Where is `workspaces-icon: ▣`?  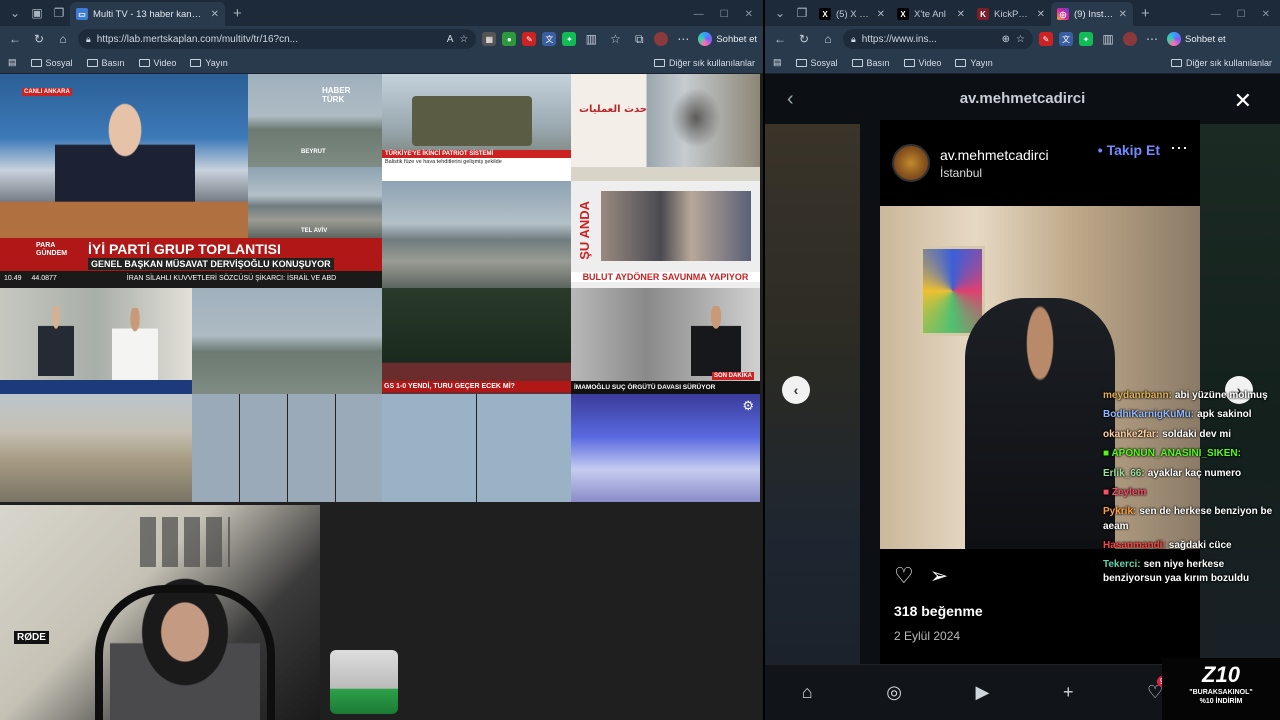
workspaces-icon: ▣ is located at coordinates (37, 13).